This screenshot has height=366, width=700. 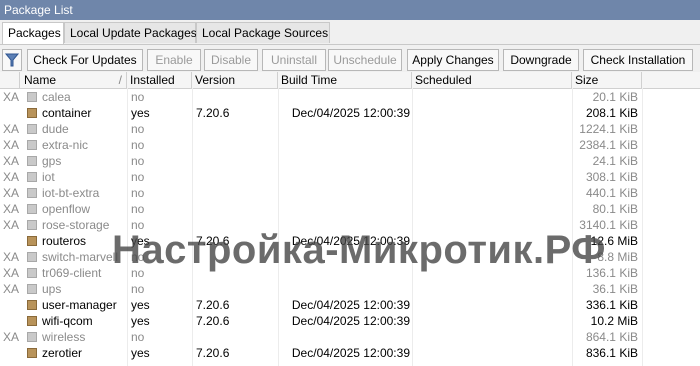 I want to click on header-scheduled: Scheduled, so click(x=492, y=80).